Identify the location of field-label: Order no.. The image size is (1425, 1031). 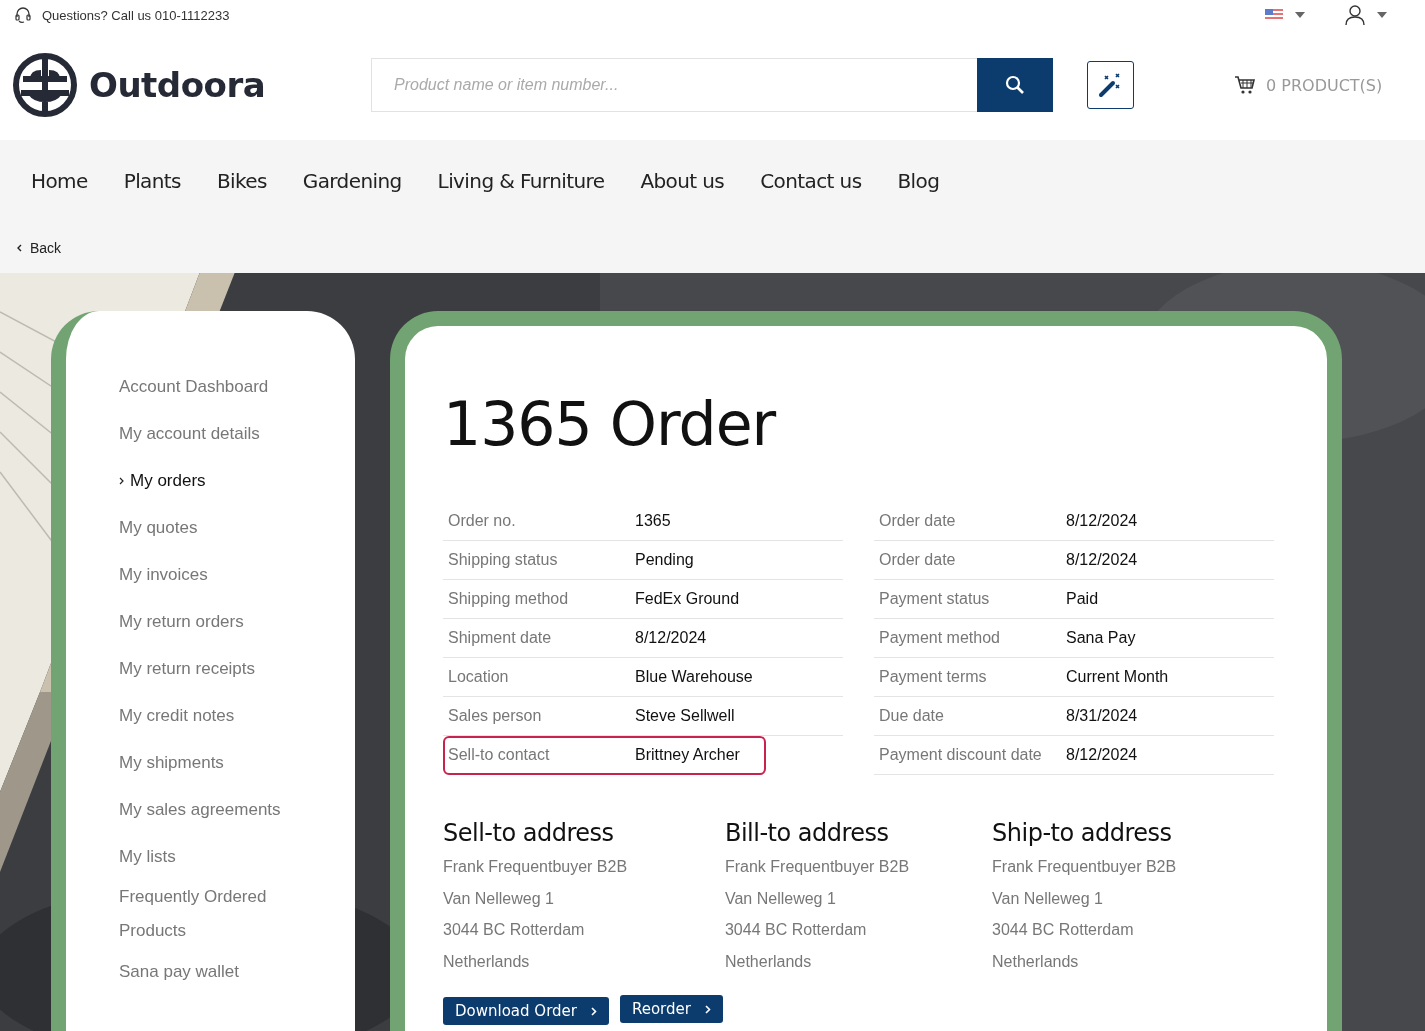
(482, 521).